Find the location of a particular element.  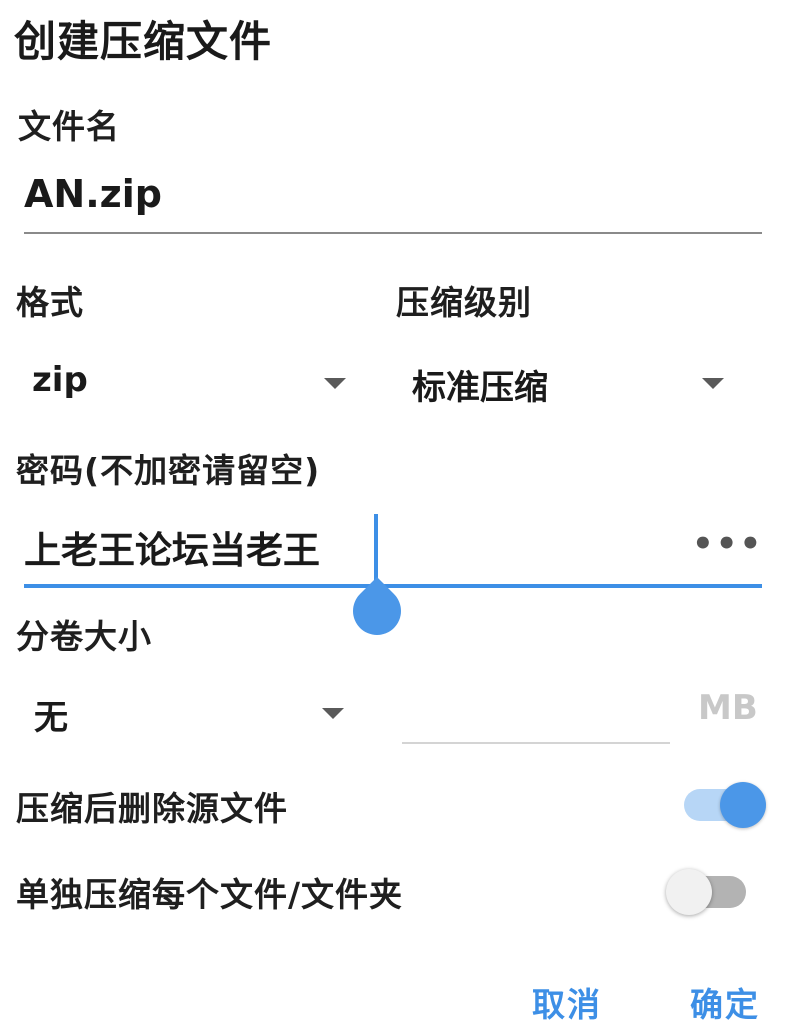

volume-size-label: 分卷大小 is located at coordinates (84, 636).